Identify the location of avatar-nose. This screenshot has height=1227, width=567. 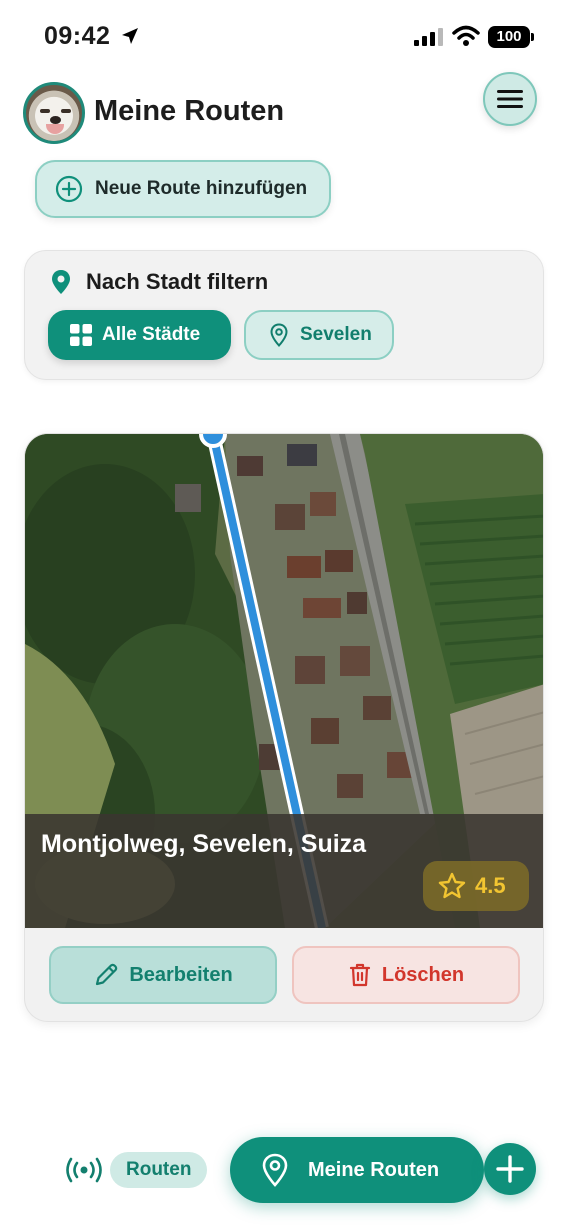
(55, 120).